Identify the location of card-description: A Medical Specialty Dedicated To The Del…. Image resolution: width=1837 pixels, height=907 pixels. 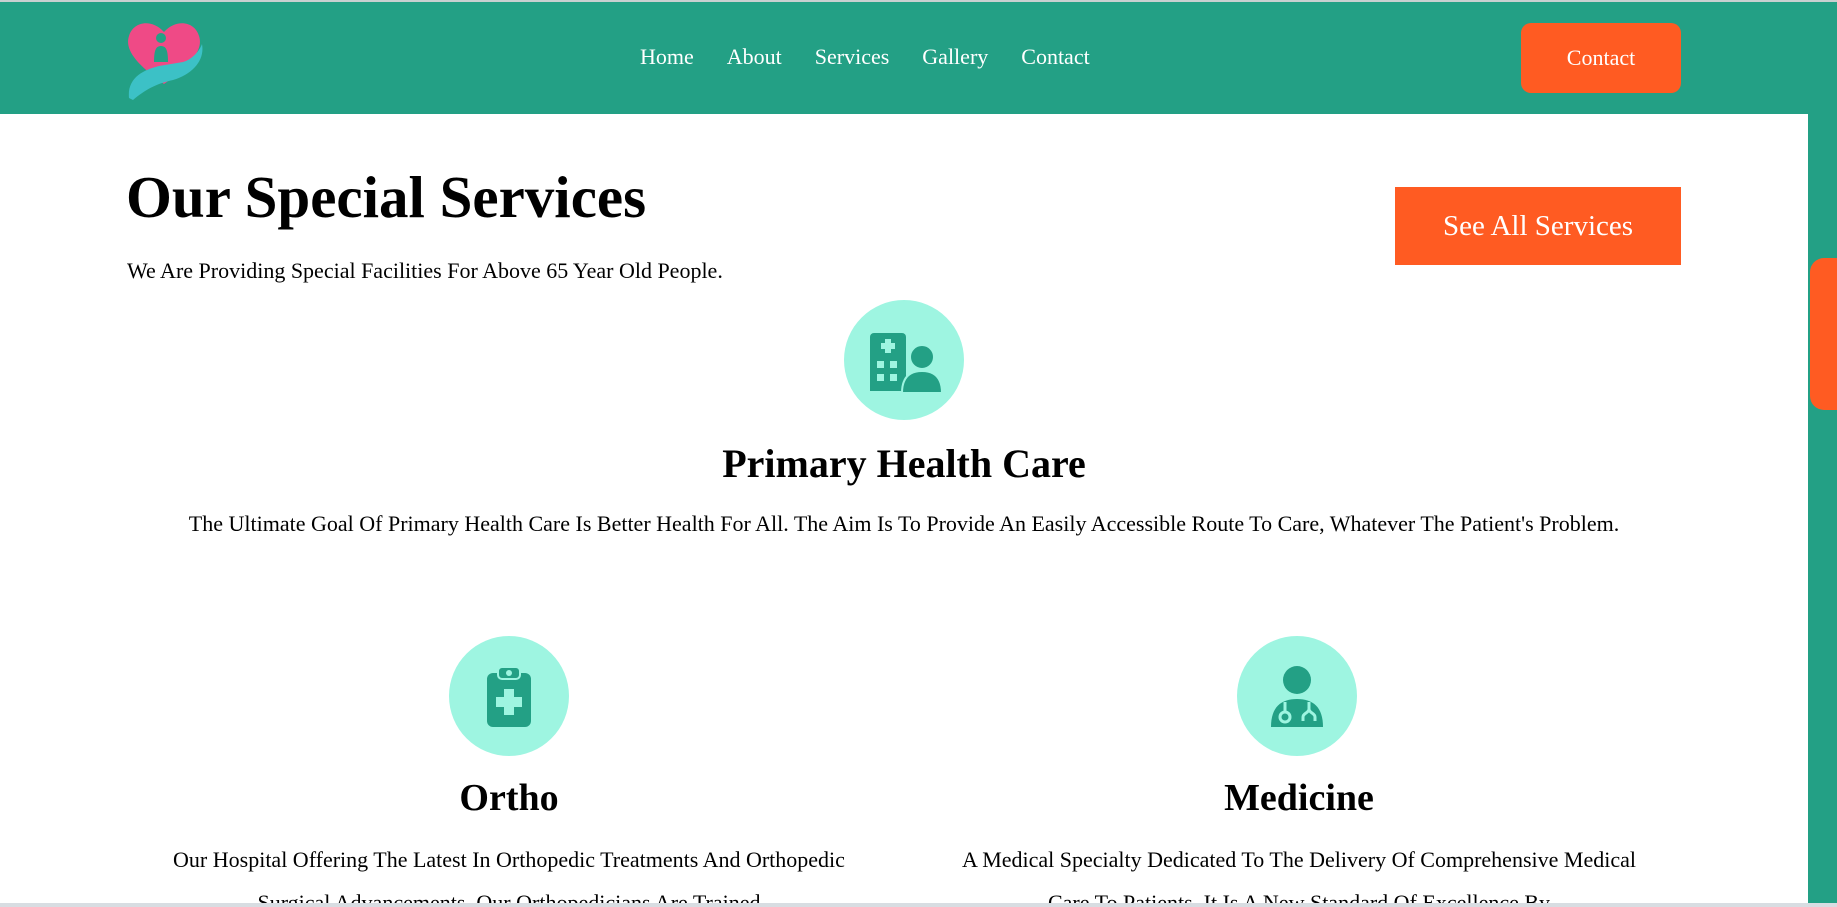
(1299, 877).